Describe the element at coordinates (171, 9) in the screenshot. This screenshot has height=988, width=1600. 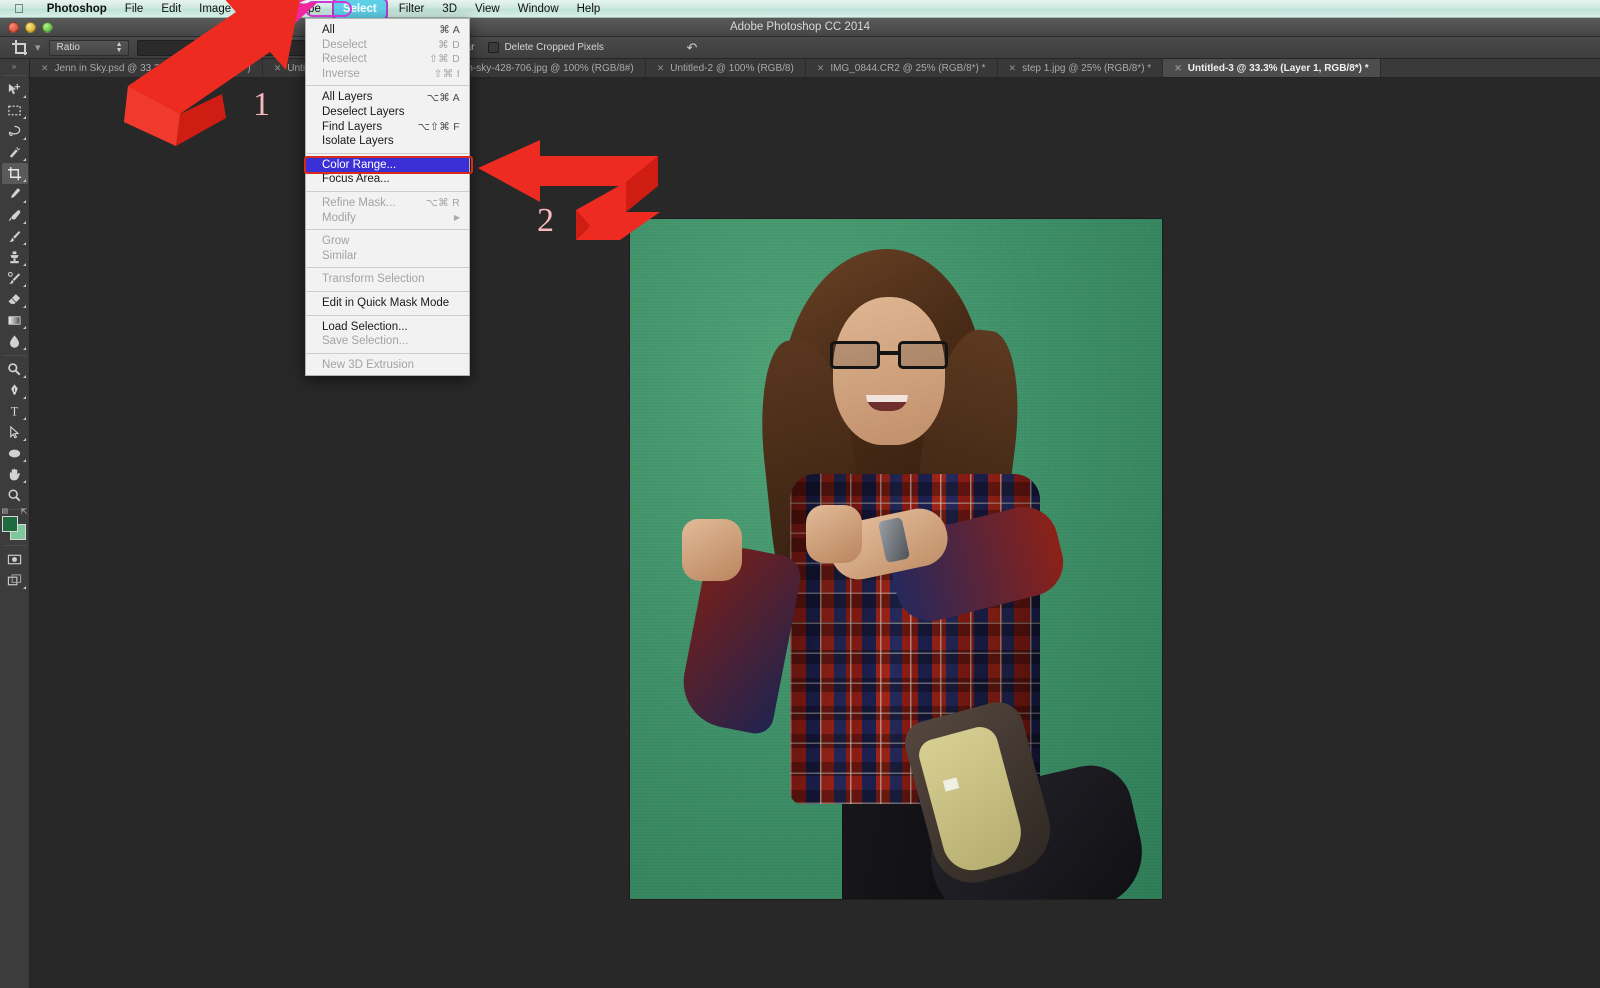
I see `menu-edit: Edit` at that location.